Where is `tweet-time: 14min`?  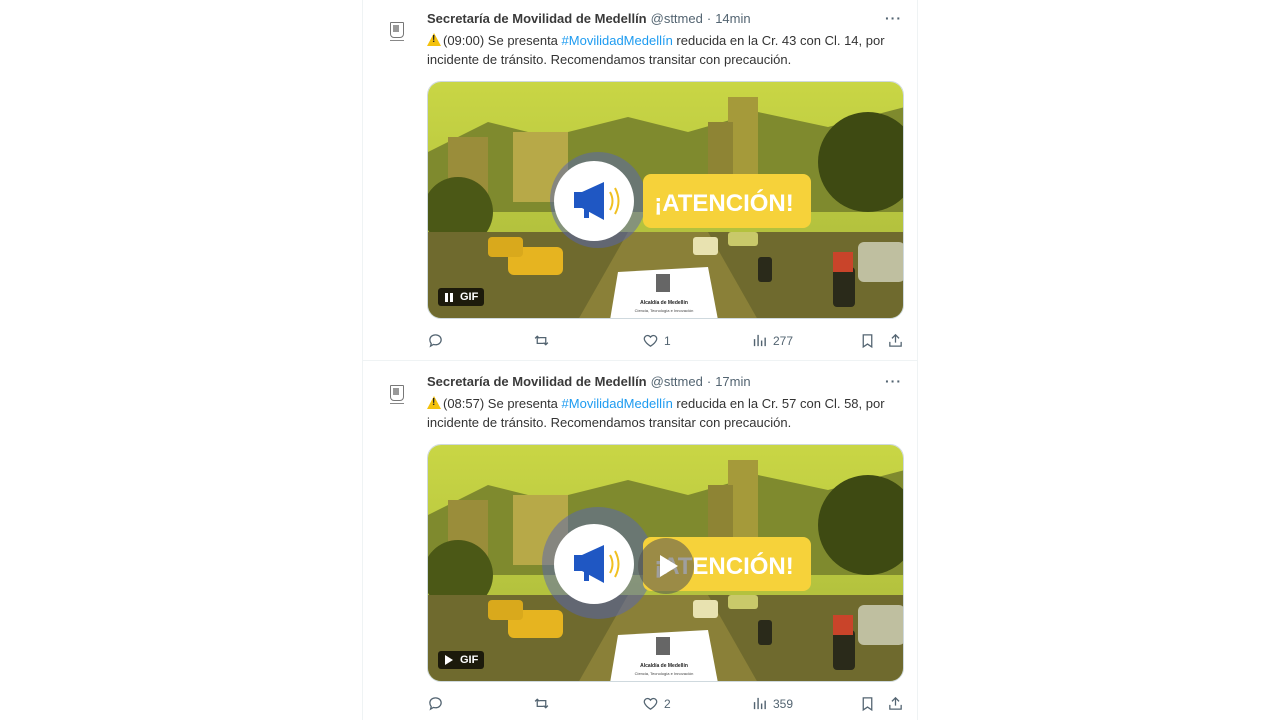
tweet-time: 14min is located at coordinates (732, 18).